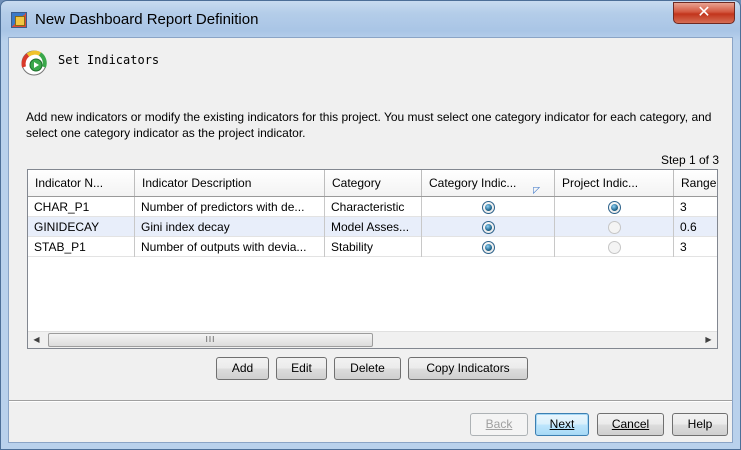 This screenshot has height=450, width=741. I want to click on back-button-label: Back, so click(499, 424).